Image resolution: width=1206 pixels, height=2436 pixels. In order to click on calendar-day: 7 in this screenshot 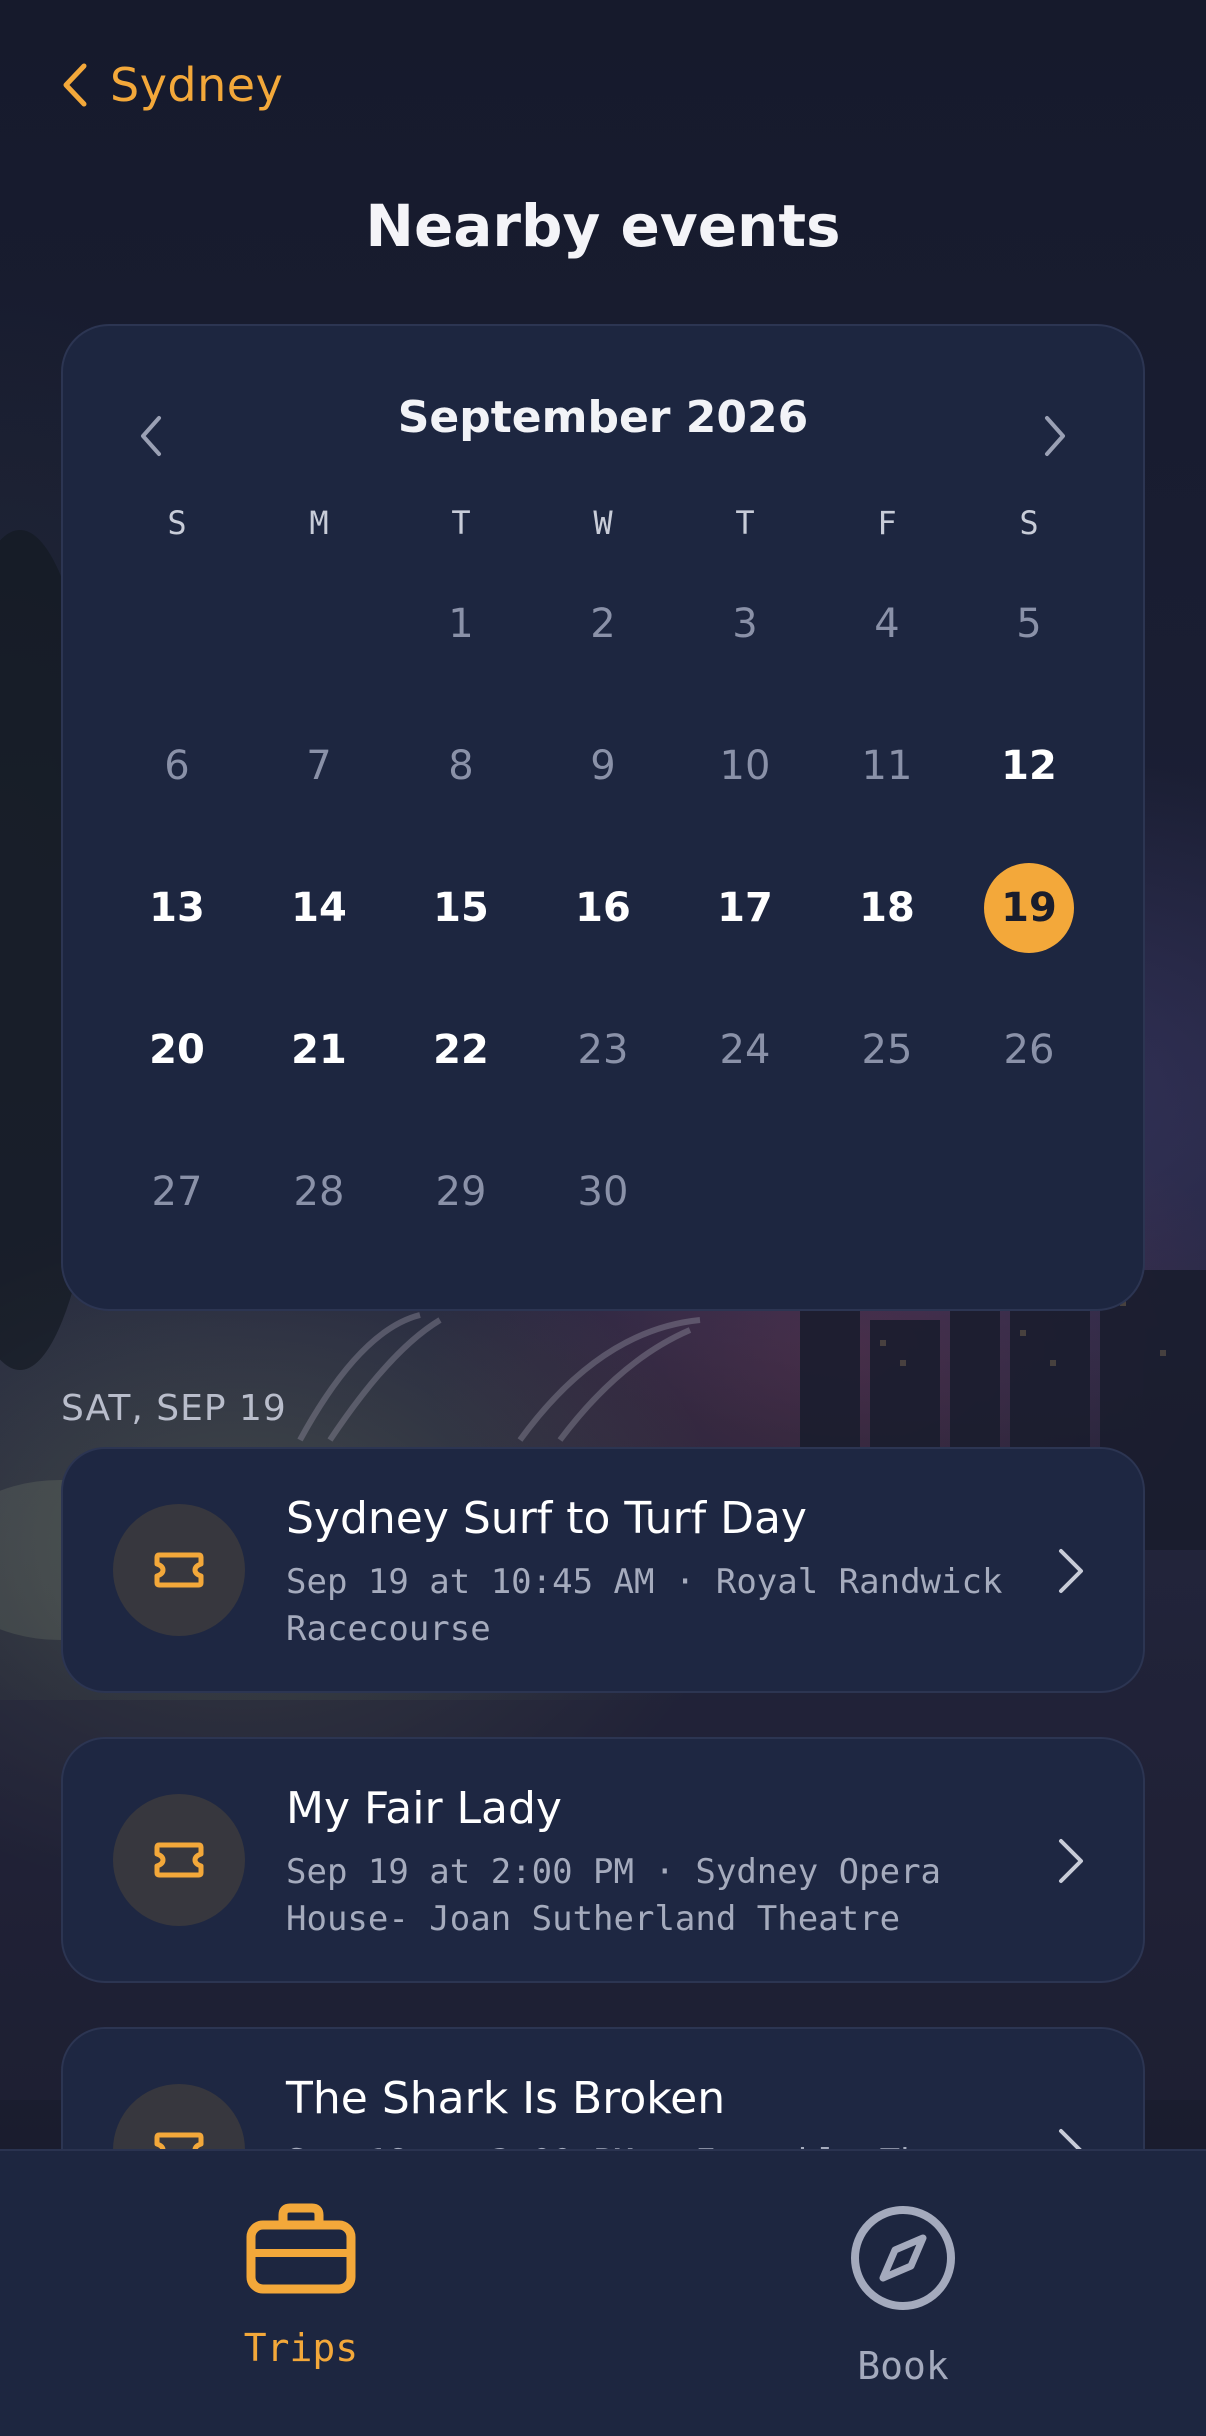, I will do `click(319, 766)`.